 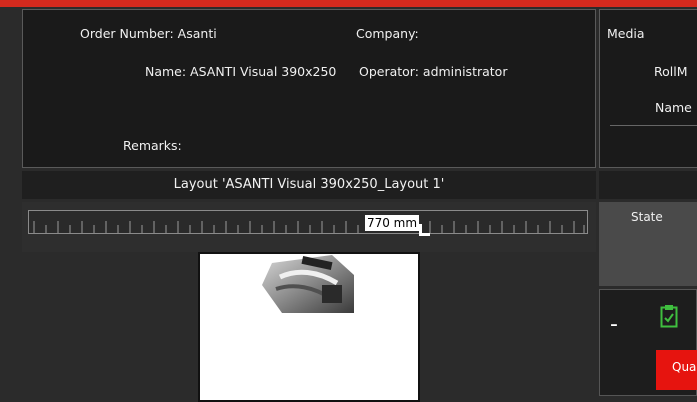 What do you see at coordinates (673, 107) in the screenshot?
I see `media-name-label: Name` at bounding box center [673, 107].